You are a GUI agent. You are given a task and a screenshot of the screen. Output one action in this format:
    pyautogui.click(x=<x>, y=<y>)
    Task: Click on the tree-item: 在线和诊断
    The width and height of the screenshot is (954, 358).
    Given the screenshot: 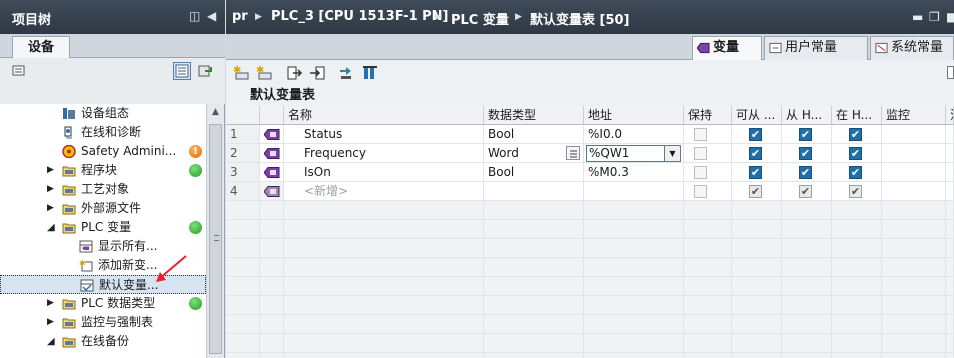 What is the action you would take?
    pyautogui.click(x=103, y=132)
    